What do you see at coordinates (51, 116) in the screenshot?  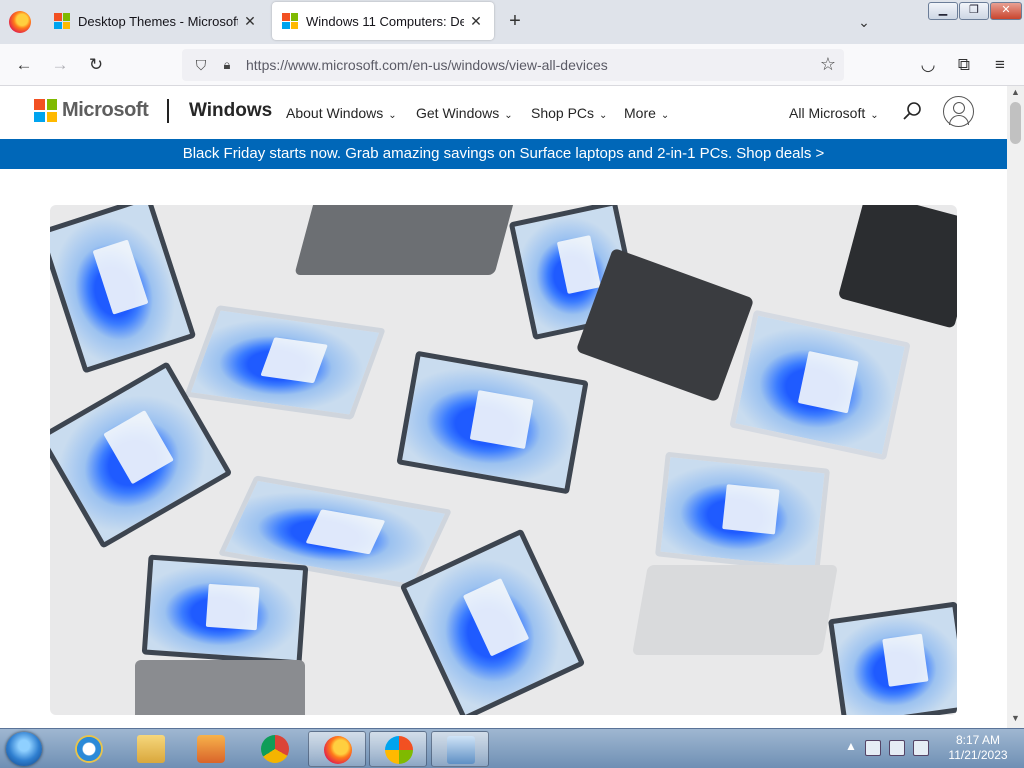 I see `logo-yellow-square` at bounding box center [51, 116].